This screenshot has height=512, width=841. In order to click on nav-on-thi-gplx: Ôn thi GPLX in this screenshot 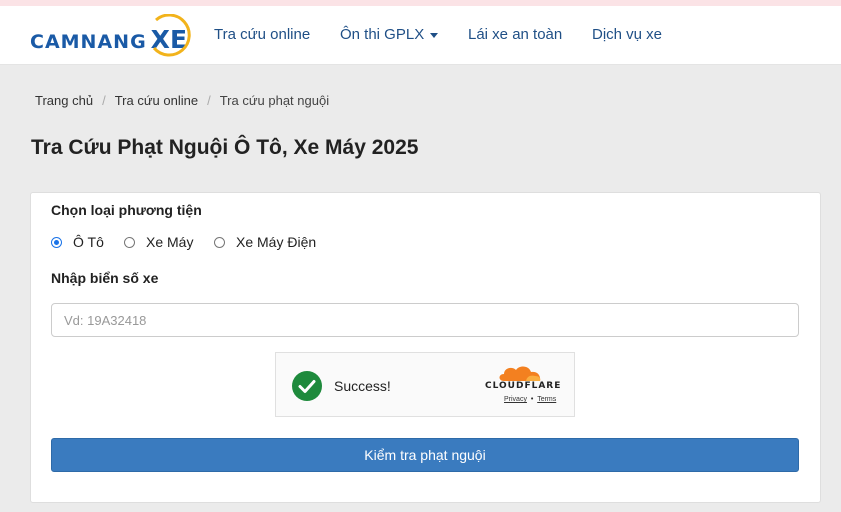, I will do `click(389, 34)`.